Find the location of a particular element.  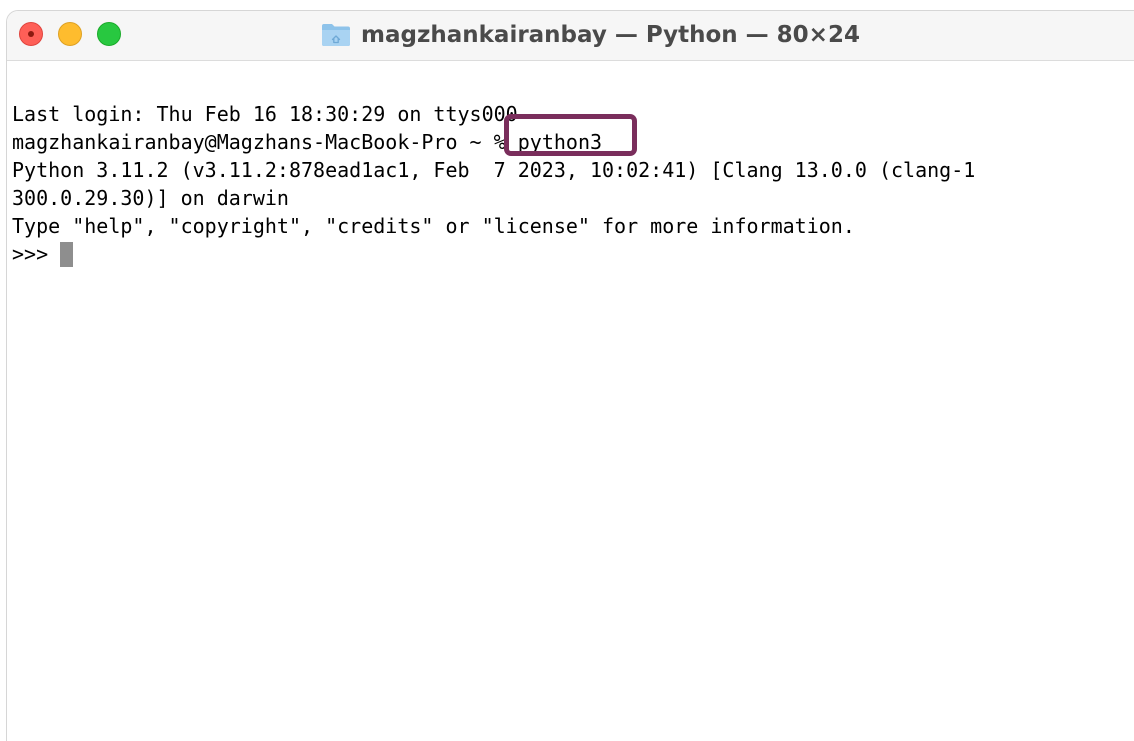

text-cursor is located at coordinates (67, 254).